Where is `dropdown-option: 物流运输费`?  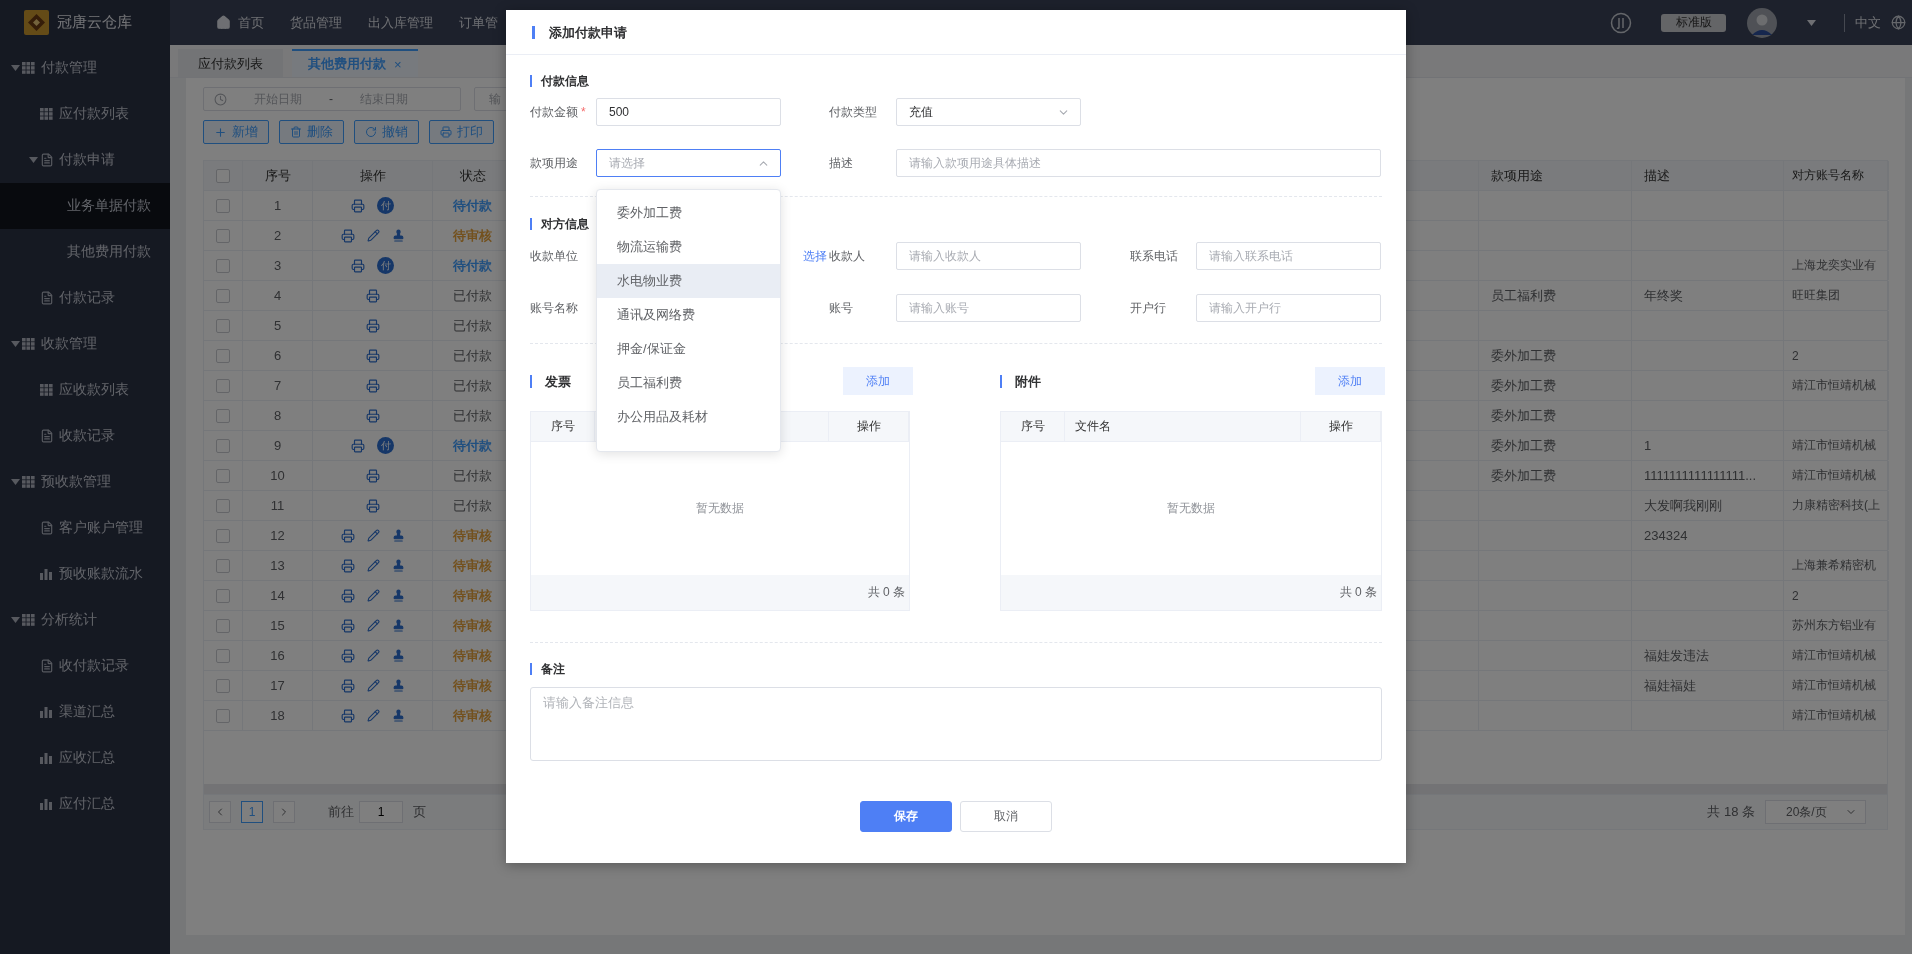
dropdown-option: 物流运输费 is located at coordinates (688, 247).